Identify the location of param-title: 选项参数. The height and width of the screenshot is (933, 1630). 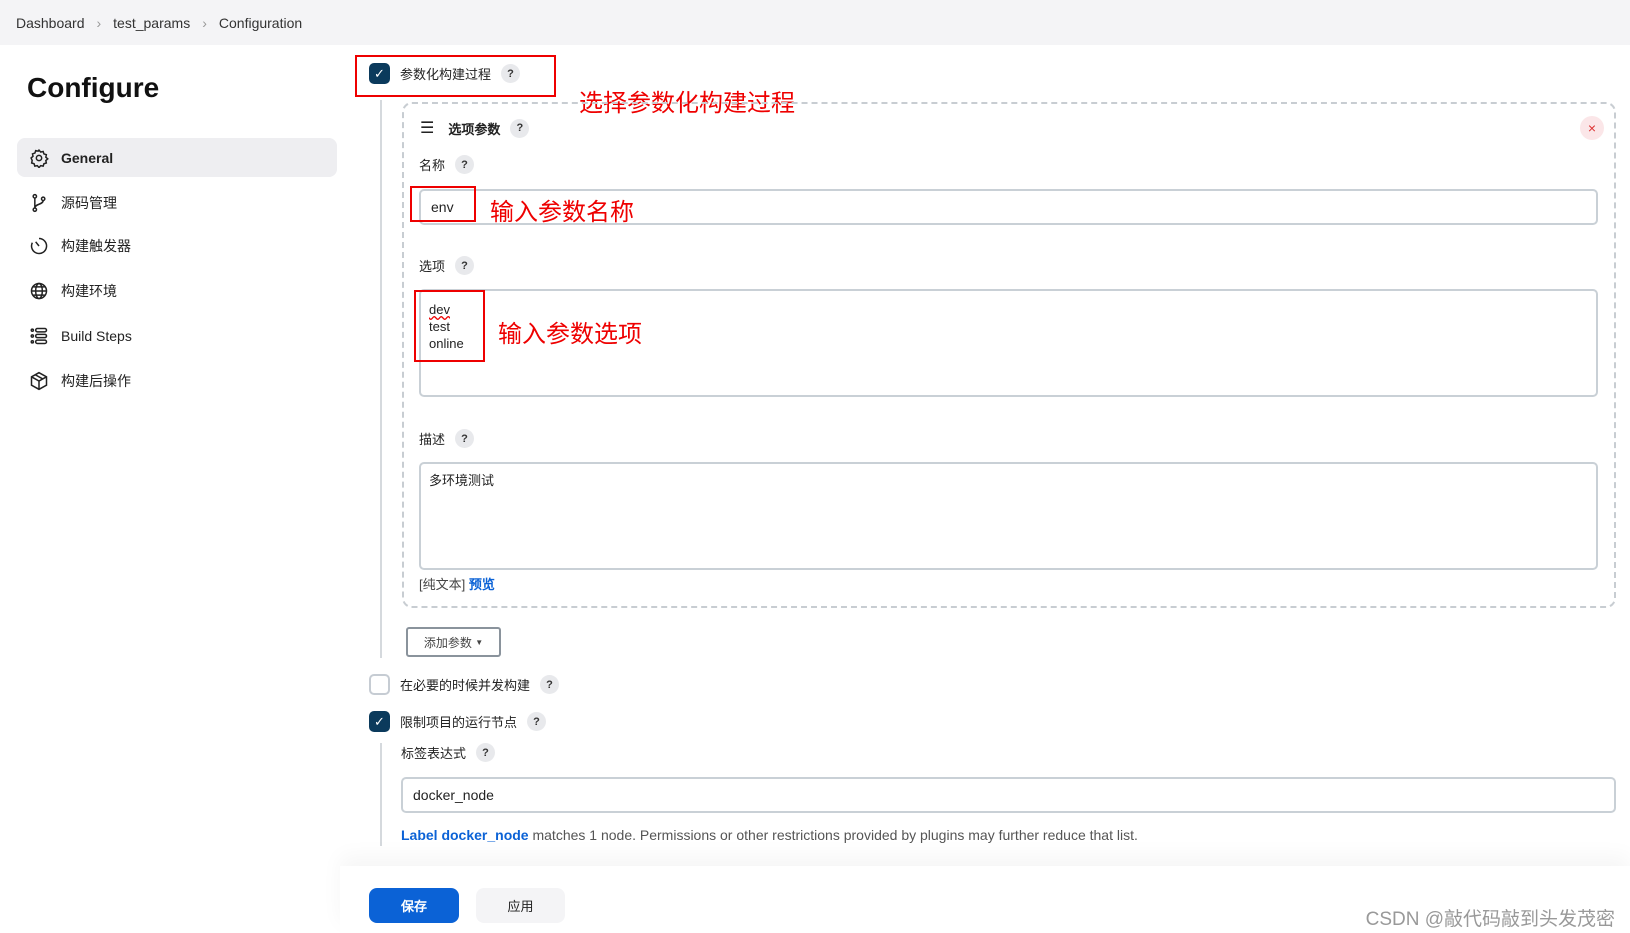
(474, 129).